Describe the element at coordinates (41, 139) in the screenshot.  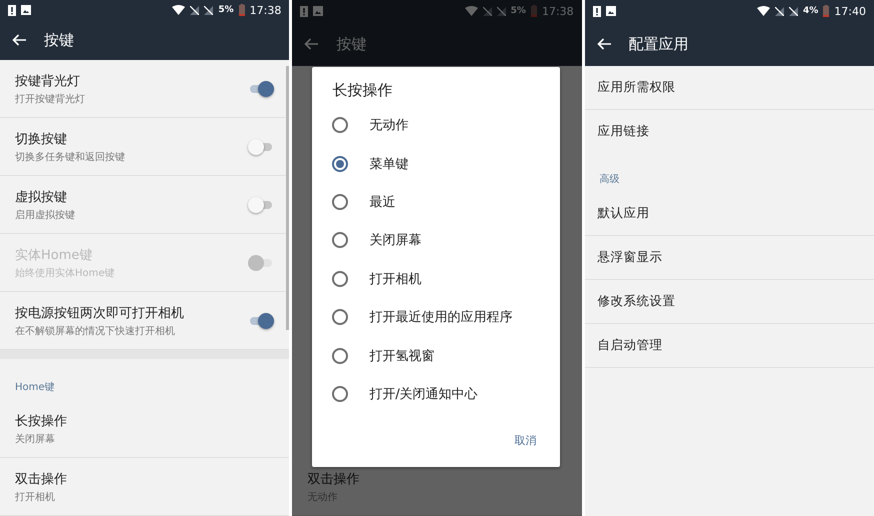
I see `setting-title: 切换按键` at that location.